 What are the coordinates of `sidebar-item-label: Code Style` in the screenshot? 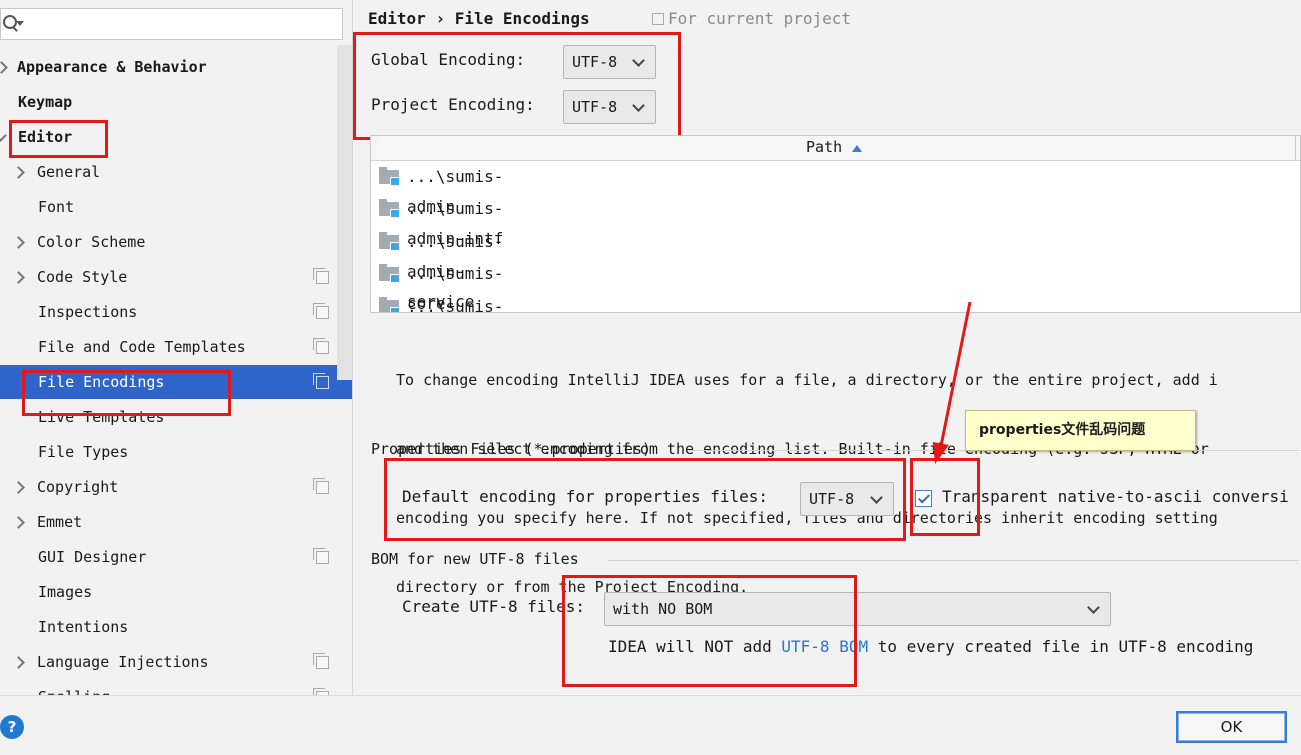 It's located at (82, 277).